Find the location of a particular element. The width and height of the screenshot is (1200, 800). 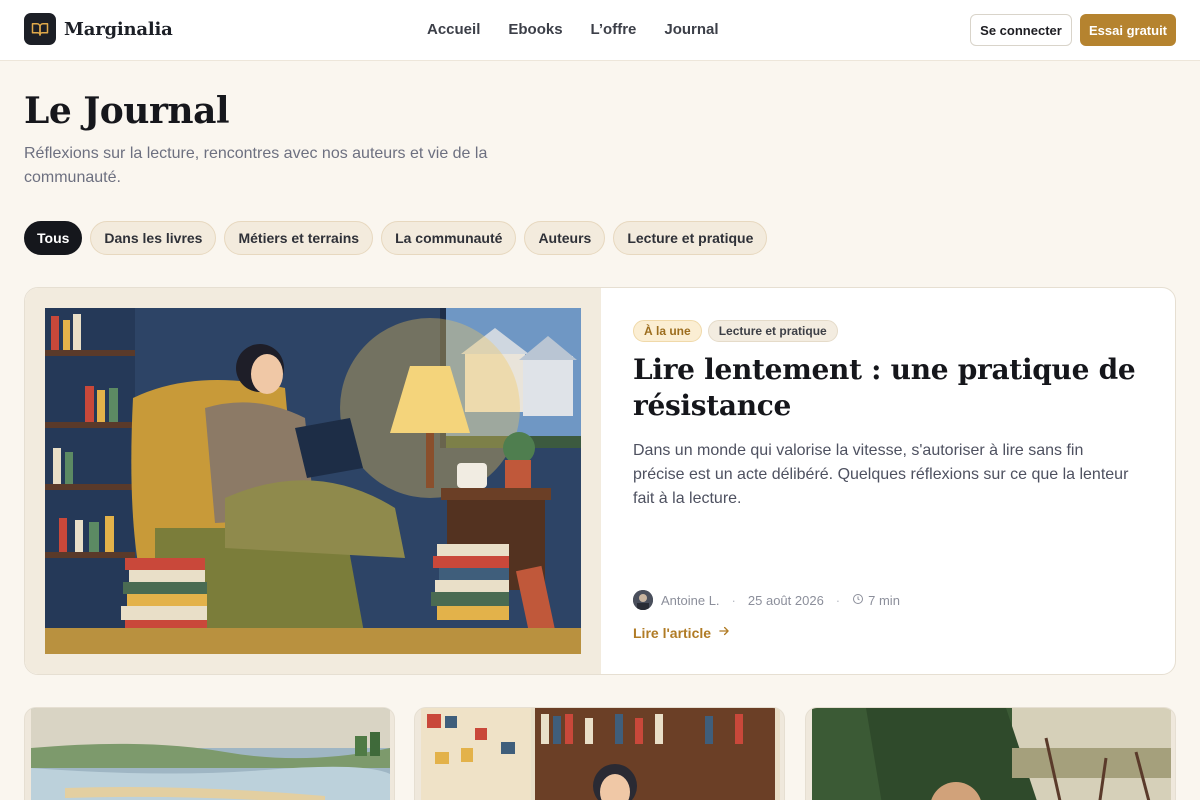

read-article-link: Lire l'article is located at coordinates (682, 632).